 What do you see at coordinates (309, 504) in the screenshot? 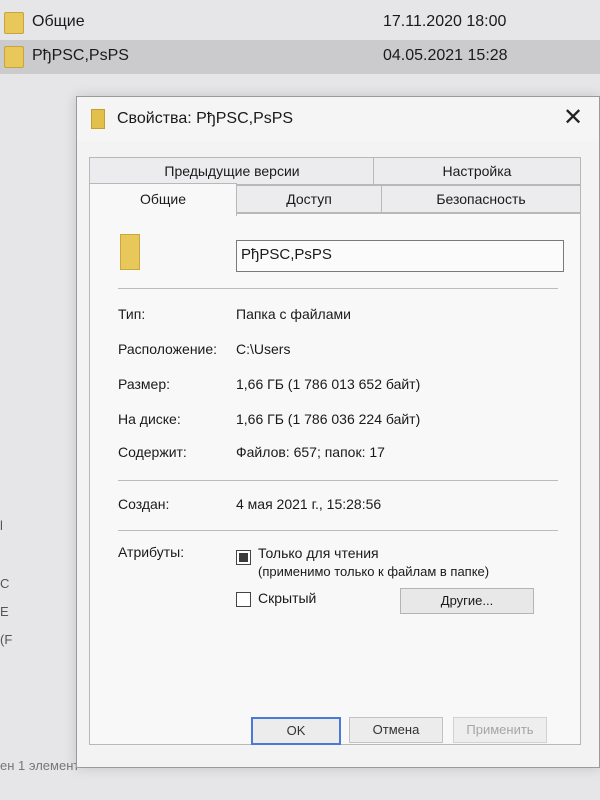
I see `prop-value-created: 4 мая 2021 г., 15:28:56` at bounding box center [309, 504].